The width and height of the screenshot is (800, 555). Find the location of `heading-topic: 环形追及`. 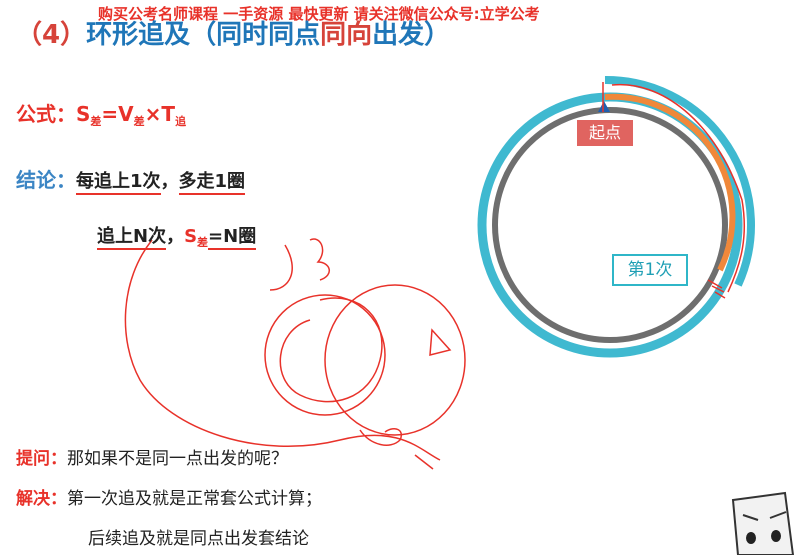

heading-topic: 环形追及 is located at coordinates (138, 35).